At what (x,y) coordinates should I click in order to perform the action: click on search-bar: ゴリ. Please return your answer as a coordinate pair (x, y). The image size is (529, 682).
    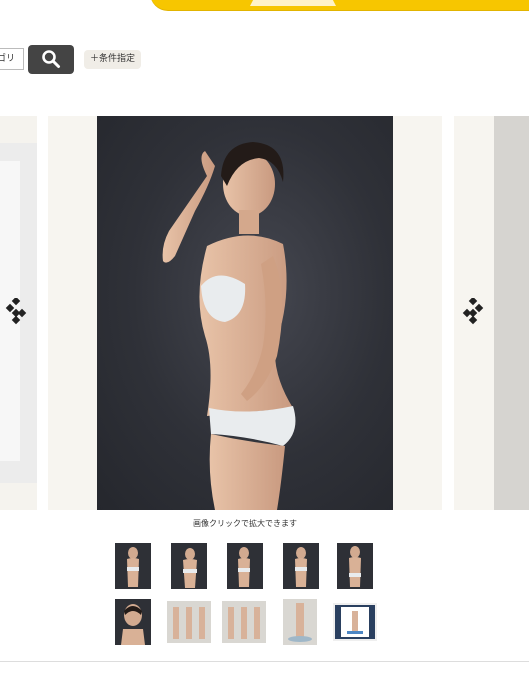
    Looking at the image, I should click on (37, 59).